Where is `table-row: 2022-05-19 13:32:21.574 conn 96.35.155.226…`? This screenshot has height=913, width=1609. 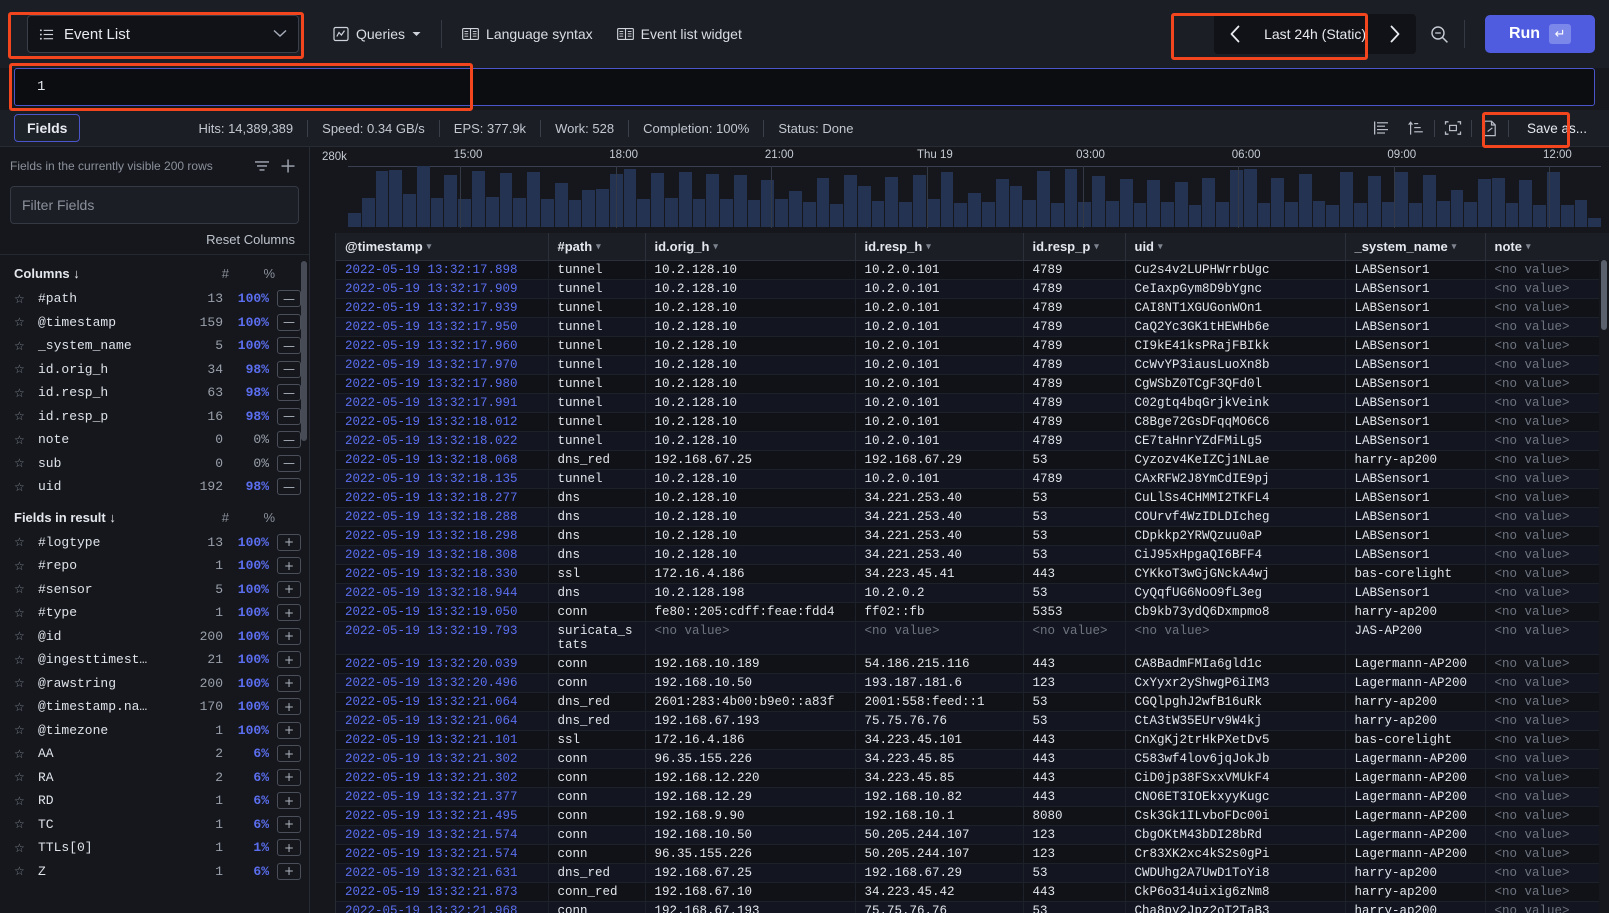 table-row: 2022-05-19 13:32:21.574 conn 96.35.155.226… is located at coordinates (972, 854).